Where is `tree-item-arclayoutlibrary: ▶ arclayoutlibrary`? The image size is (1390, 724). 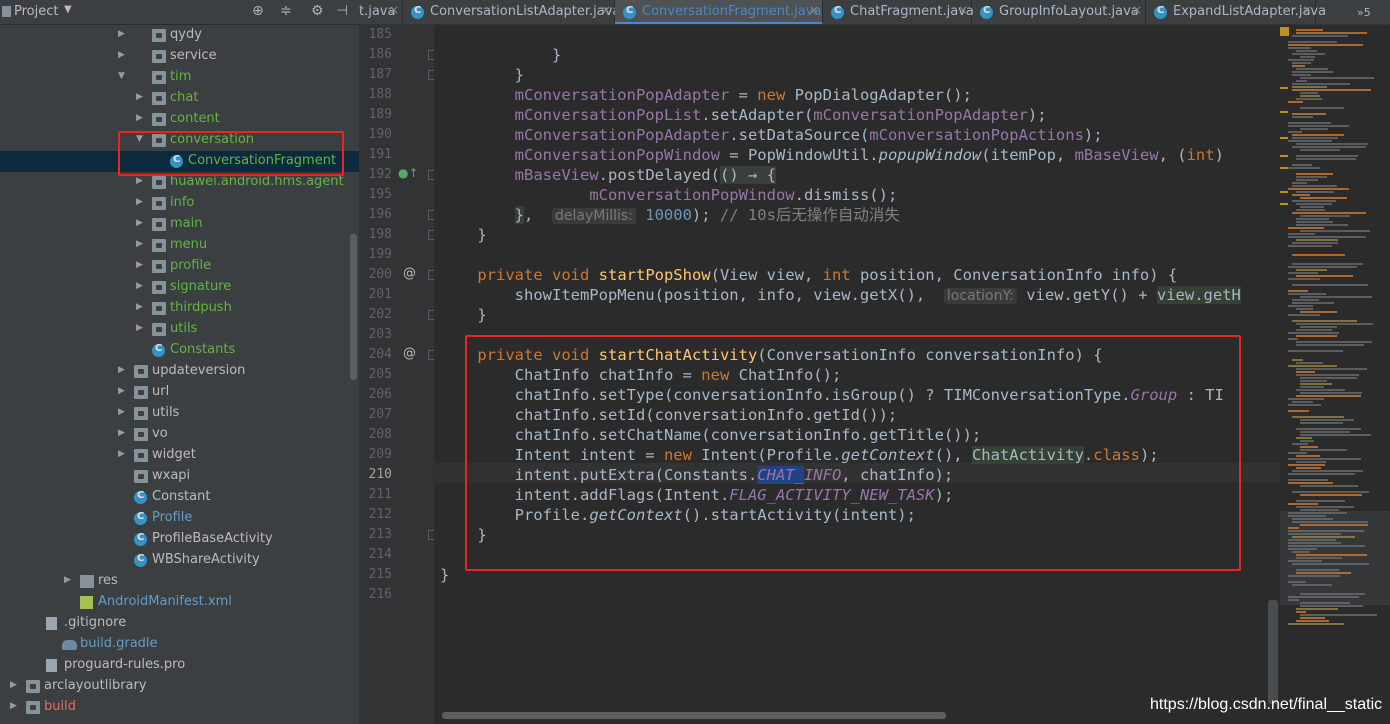 tree-item-arclayoutlibrary: ▶ arclayoutlibrary is located at coordinates (179, 686).